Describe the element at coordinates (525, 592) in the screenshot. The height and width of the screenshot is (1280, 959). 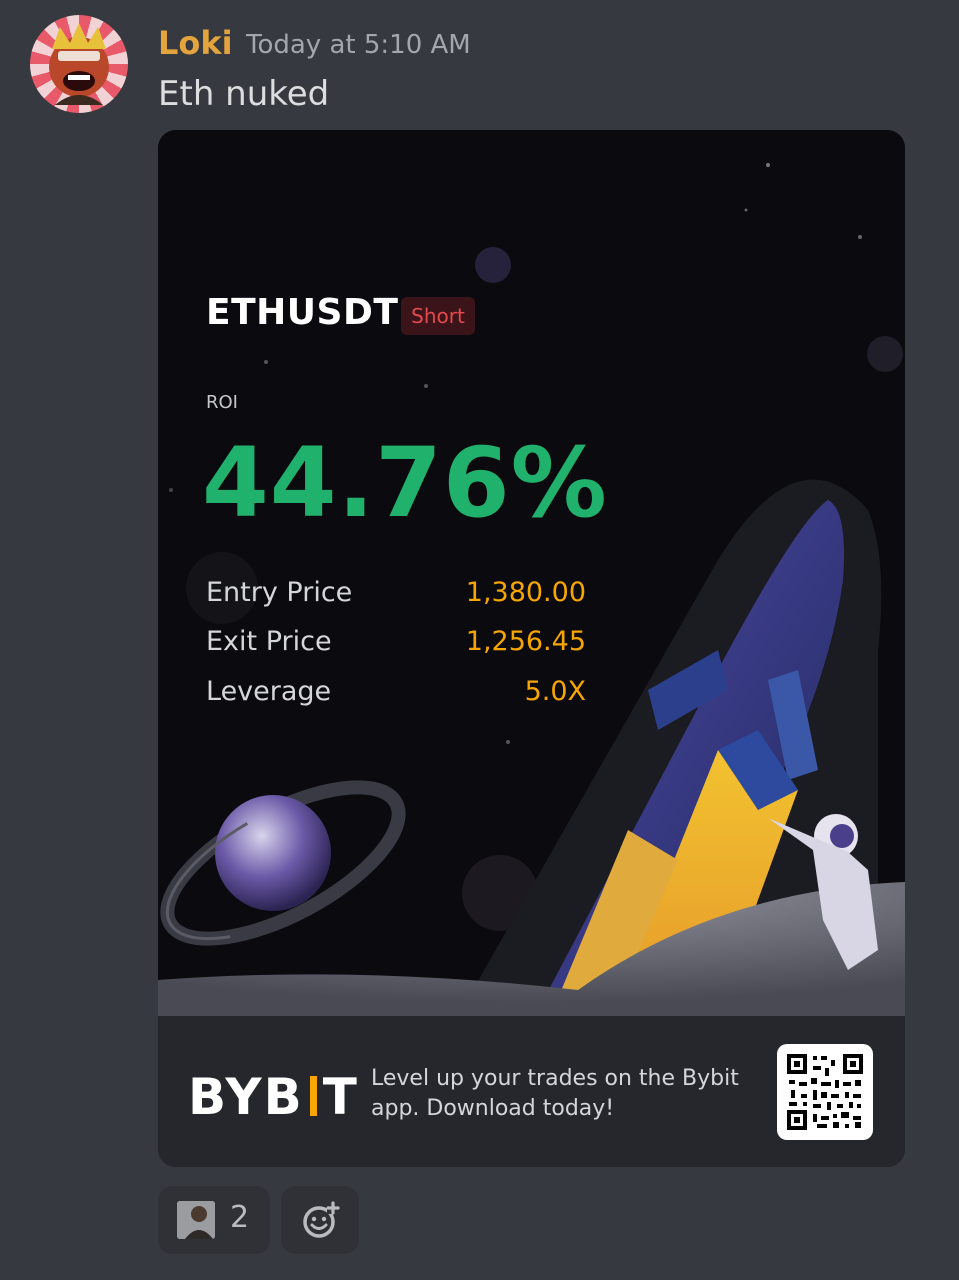
I see `stat-value: 1,380.00` at that location.